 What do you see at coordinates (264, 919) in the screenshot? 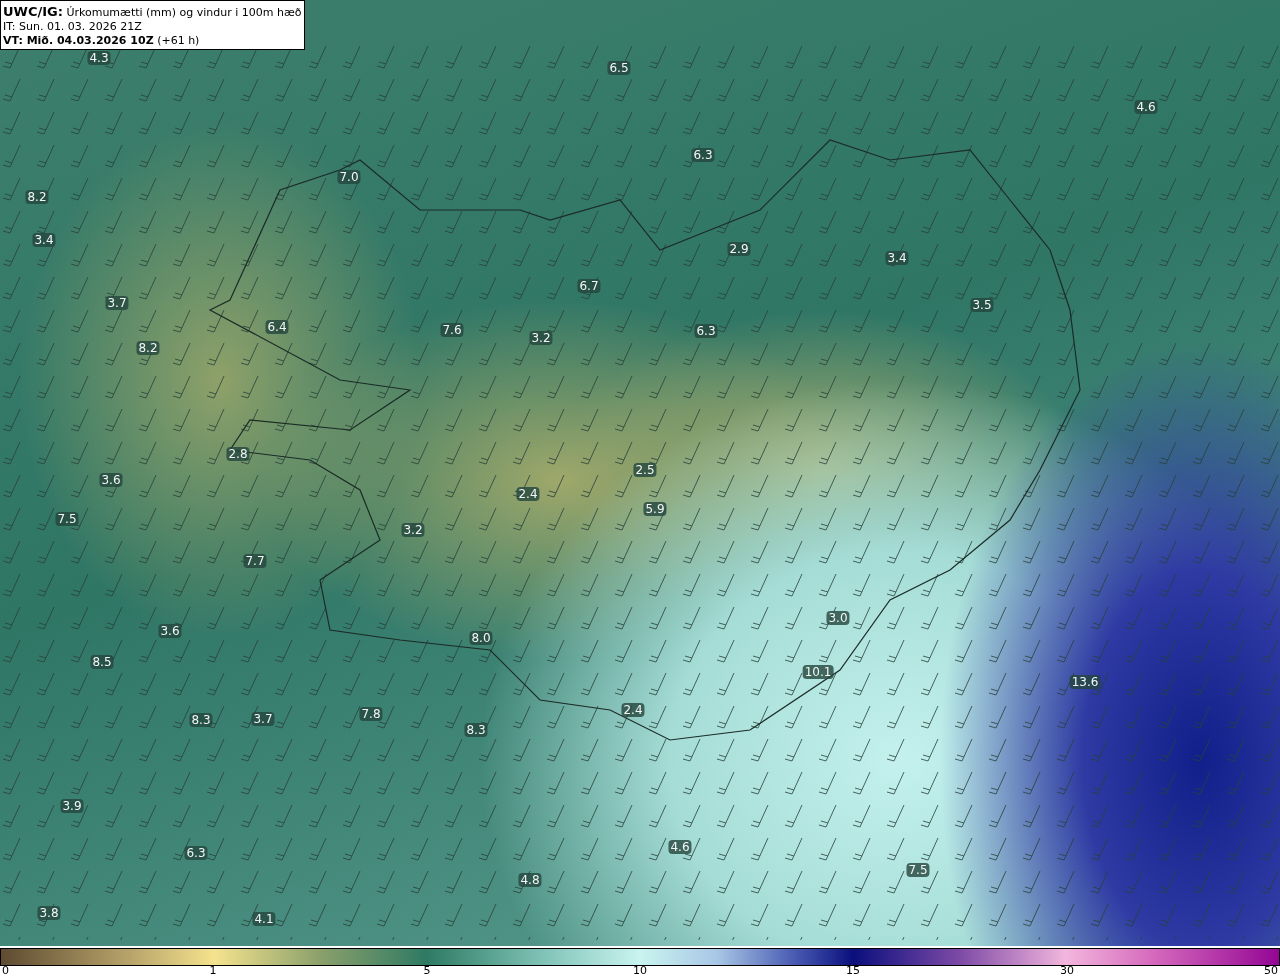
I see `value-label: 4.1` at bounding box center [264, 919].